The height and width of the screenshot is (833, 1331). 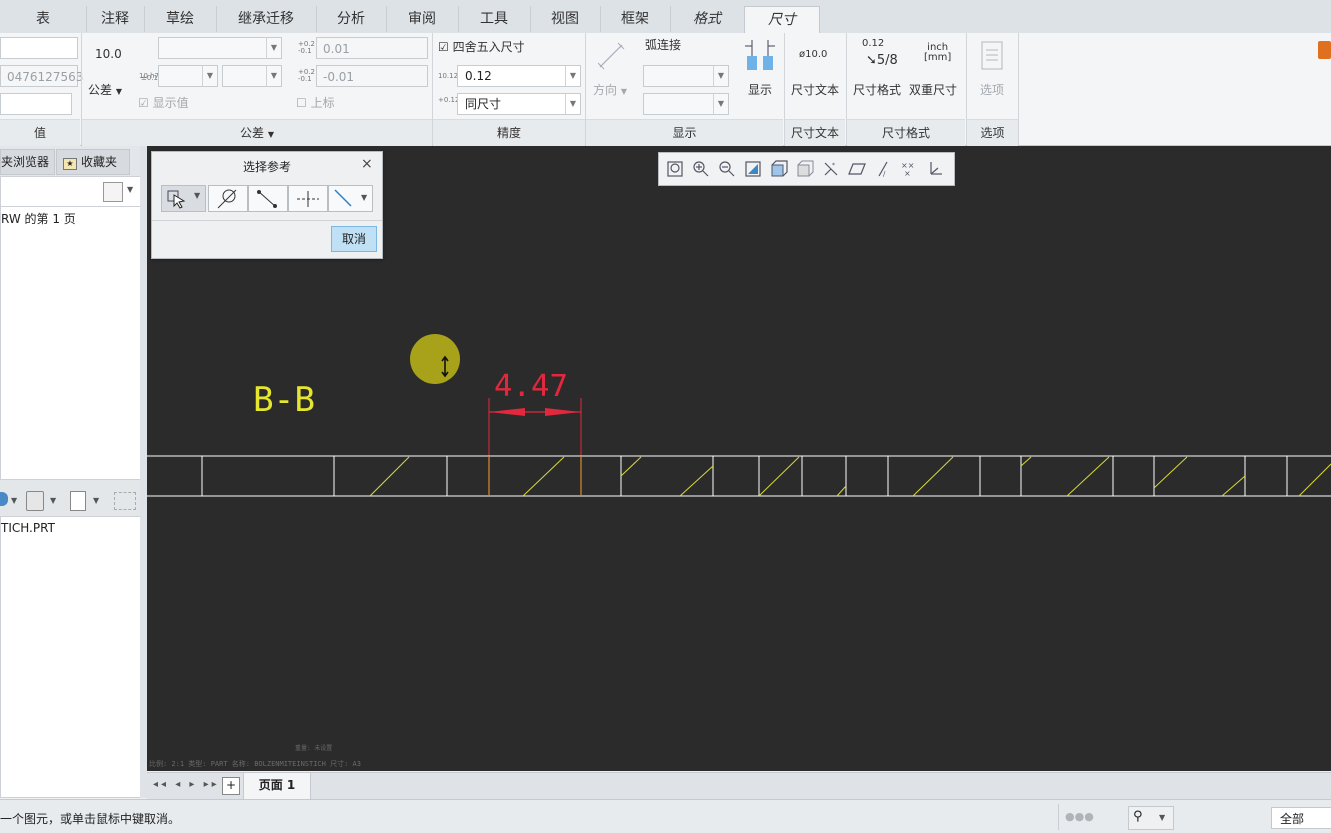 I want to click on tools-icon, so click(x=35, y=501).